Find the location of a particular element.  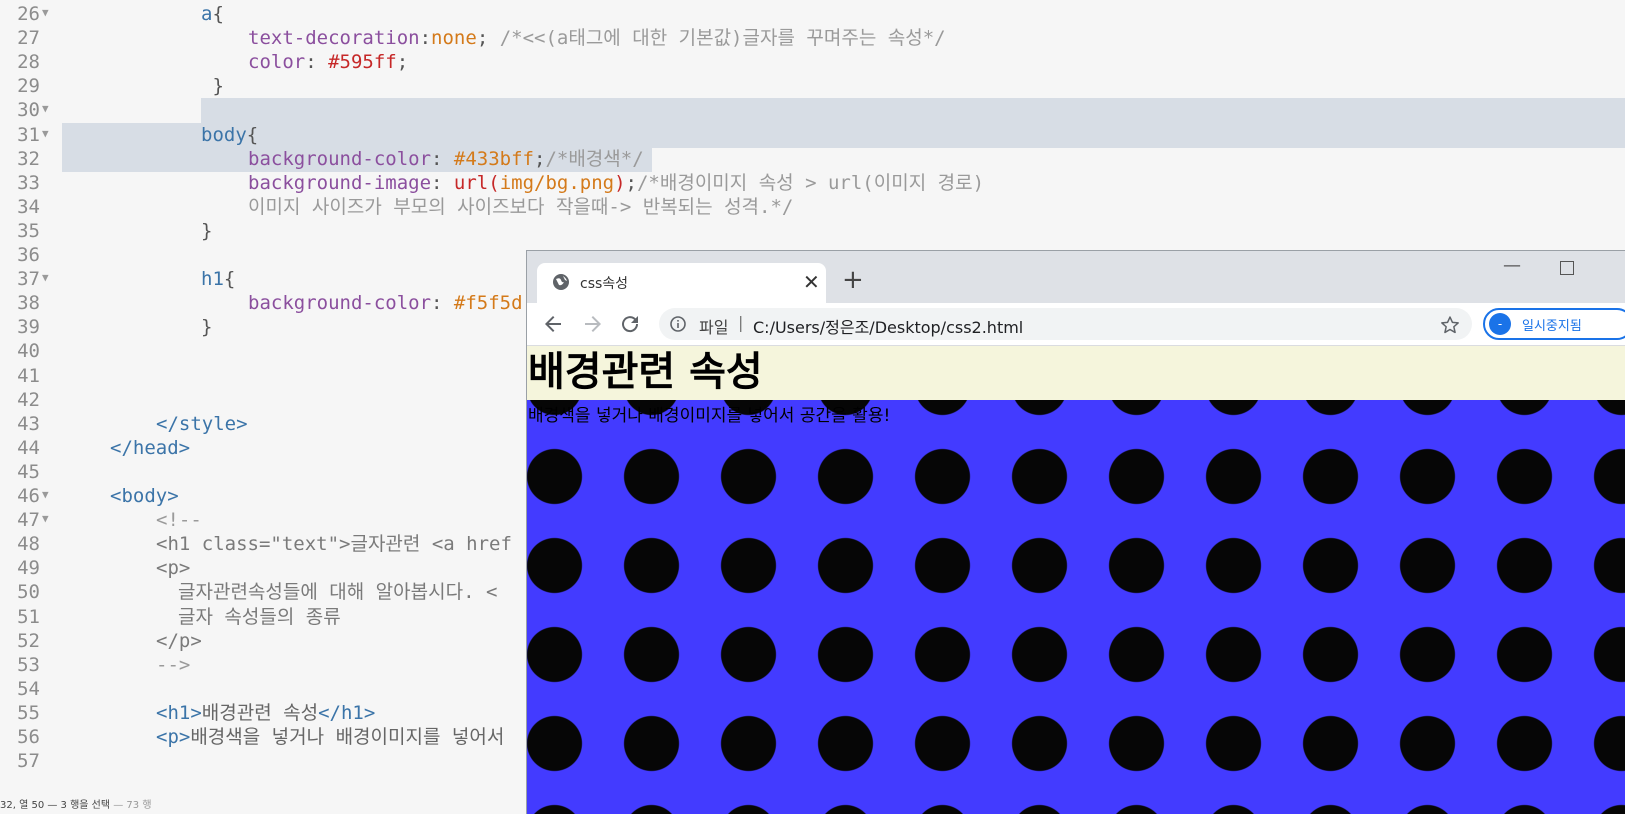

url-scheme-label: 파일 is located at coordinates (714, 327).